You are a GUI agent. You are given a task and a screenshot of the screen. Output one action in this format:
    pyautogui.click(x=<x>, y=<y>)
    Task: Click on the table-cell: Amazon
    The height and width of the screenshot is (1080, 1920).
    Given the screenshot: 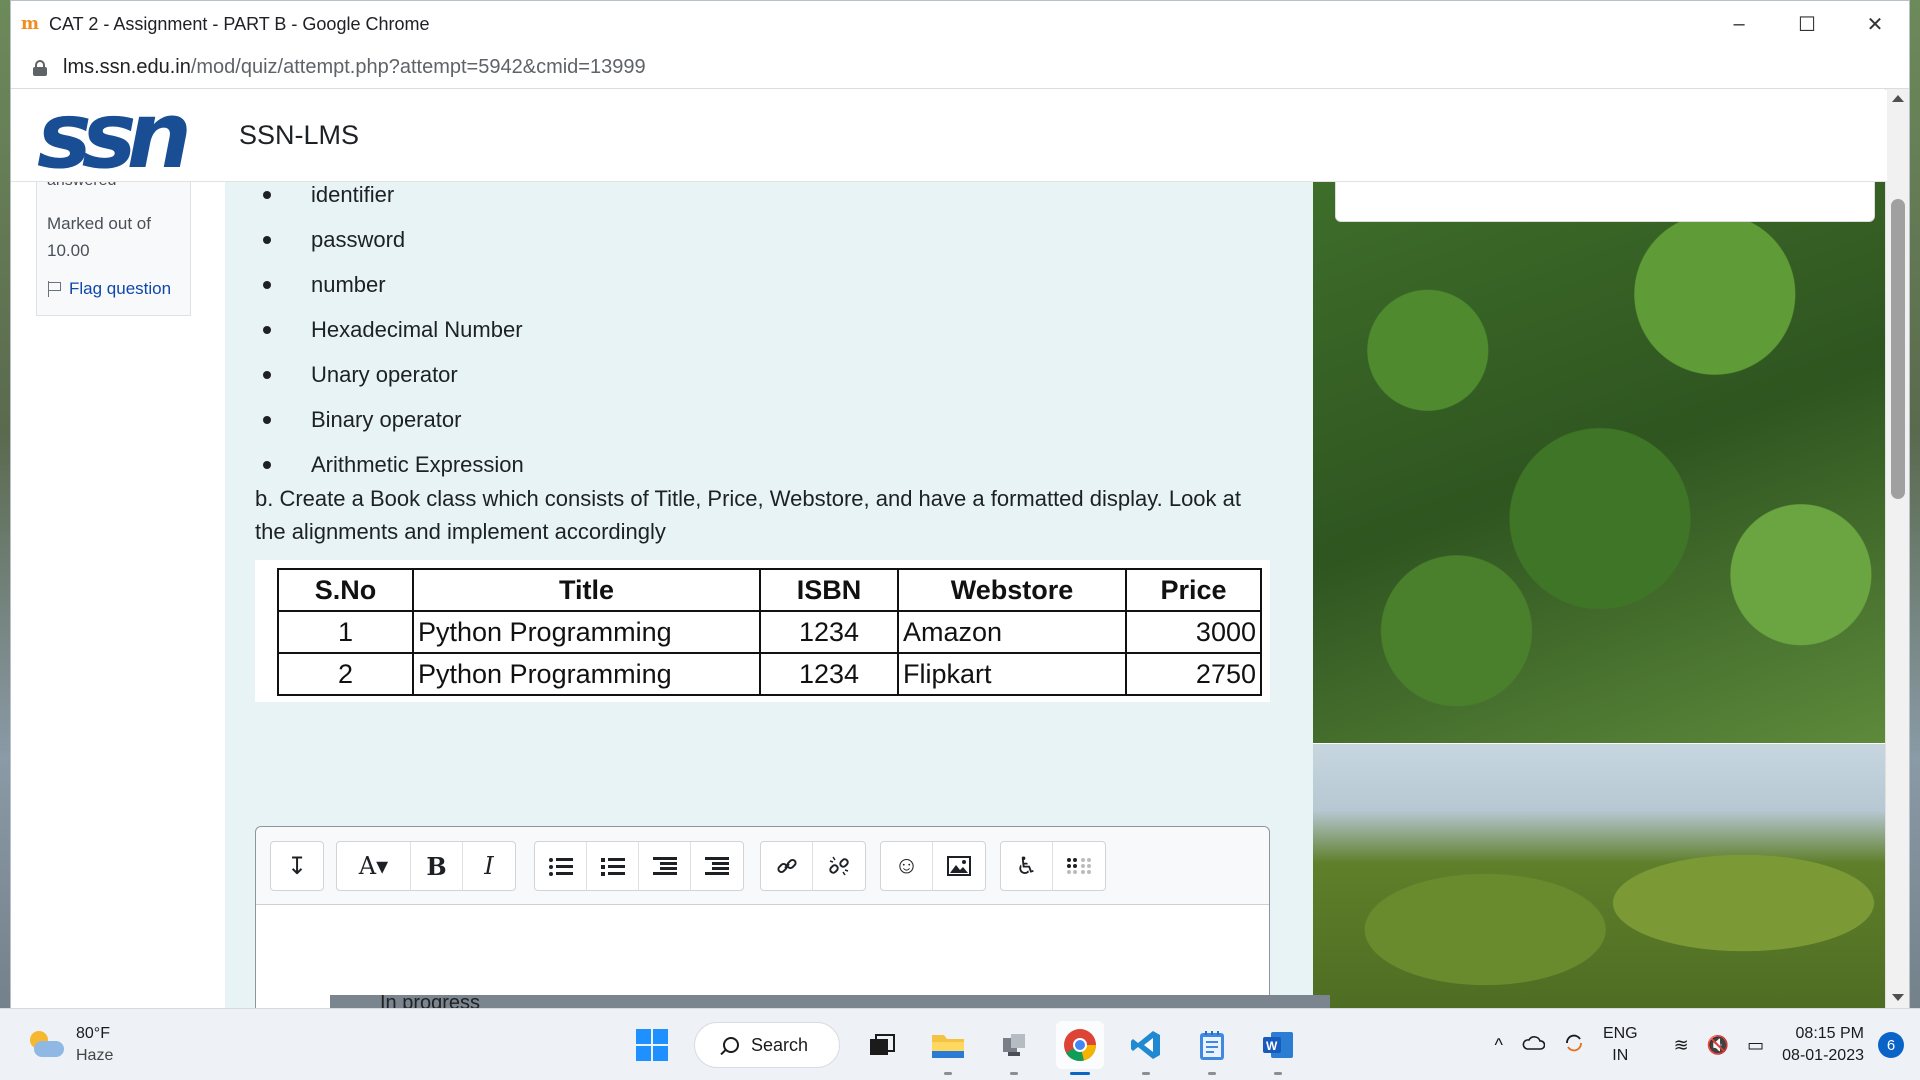 What is the action you would take?
    pyautogui.click(x=1012, y=632)
    